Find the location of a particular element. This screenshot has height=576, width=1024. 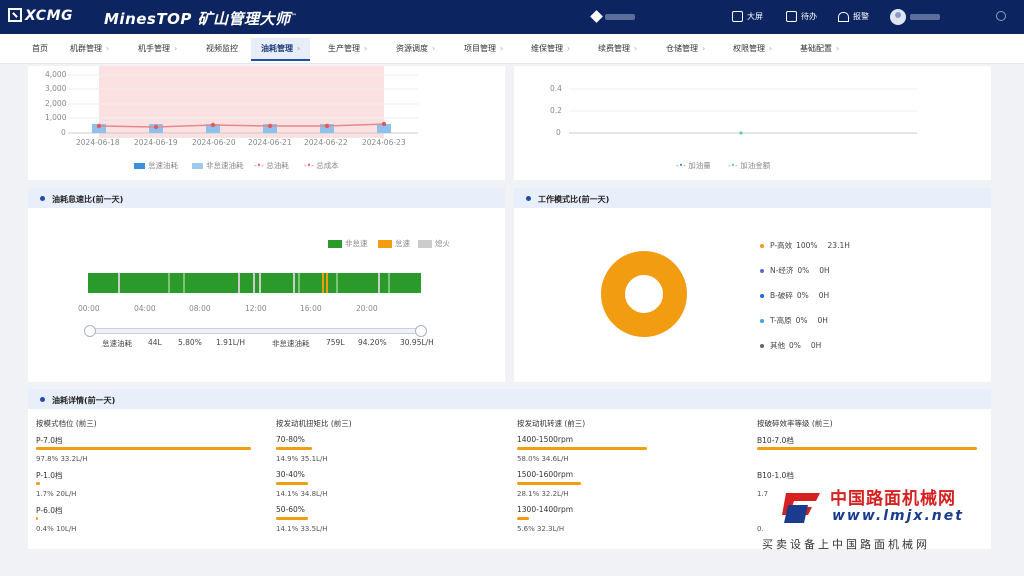

time-range-slider is located at coordinates (255, 331).